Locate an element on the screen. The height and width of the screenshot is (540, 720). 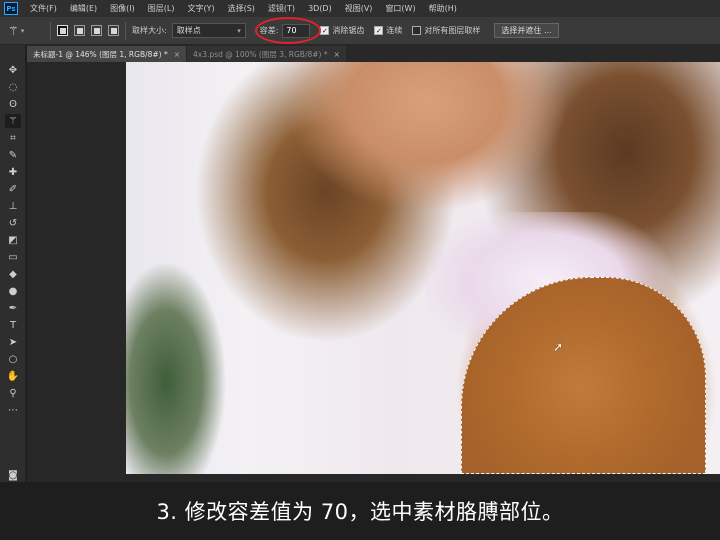
photoshop-logo: Ps is located at coordinates (11, 8).